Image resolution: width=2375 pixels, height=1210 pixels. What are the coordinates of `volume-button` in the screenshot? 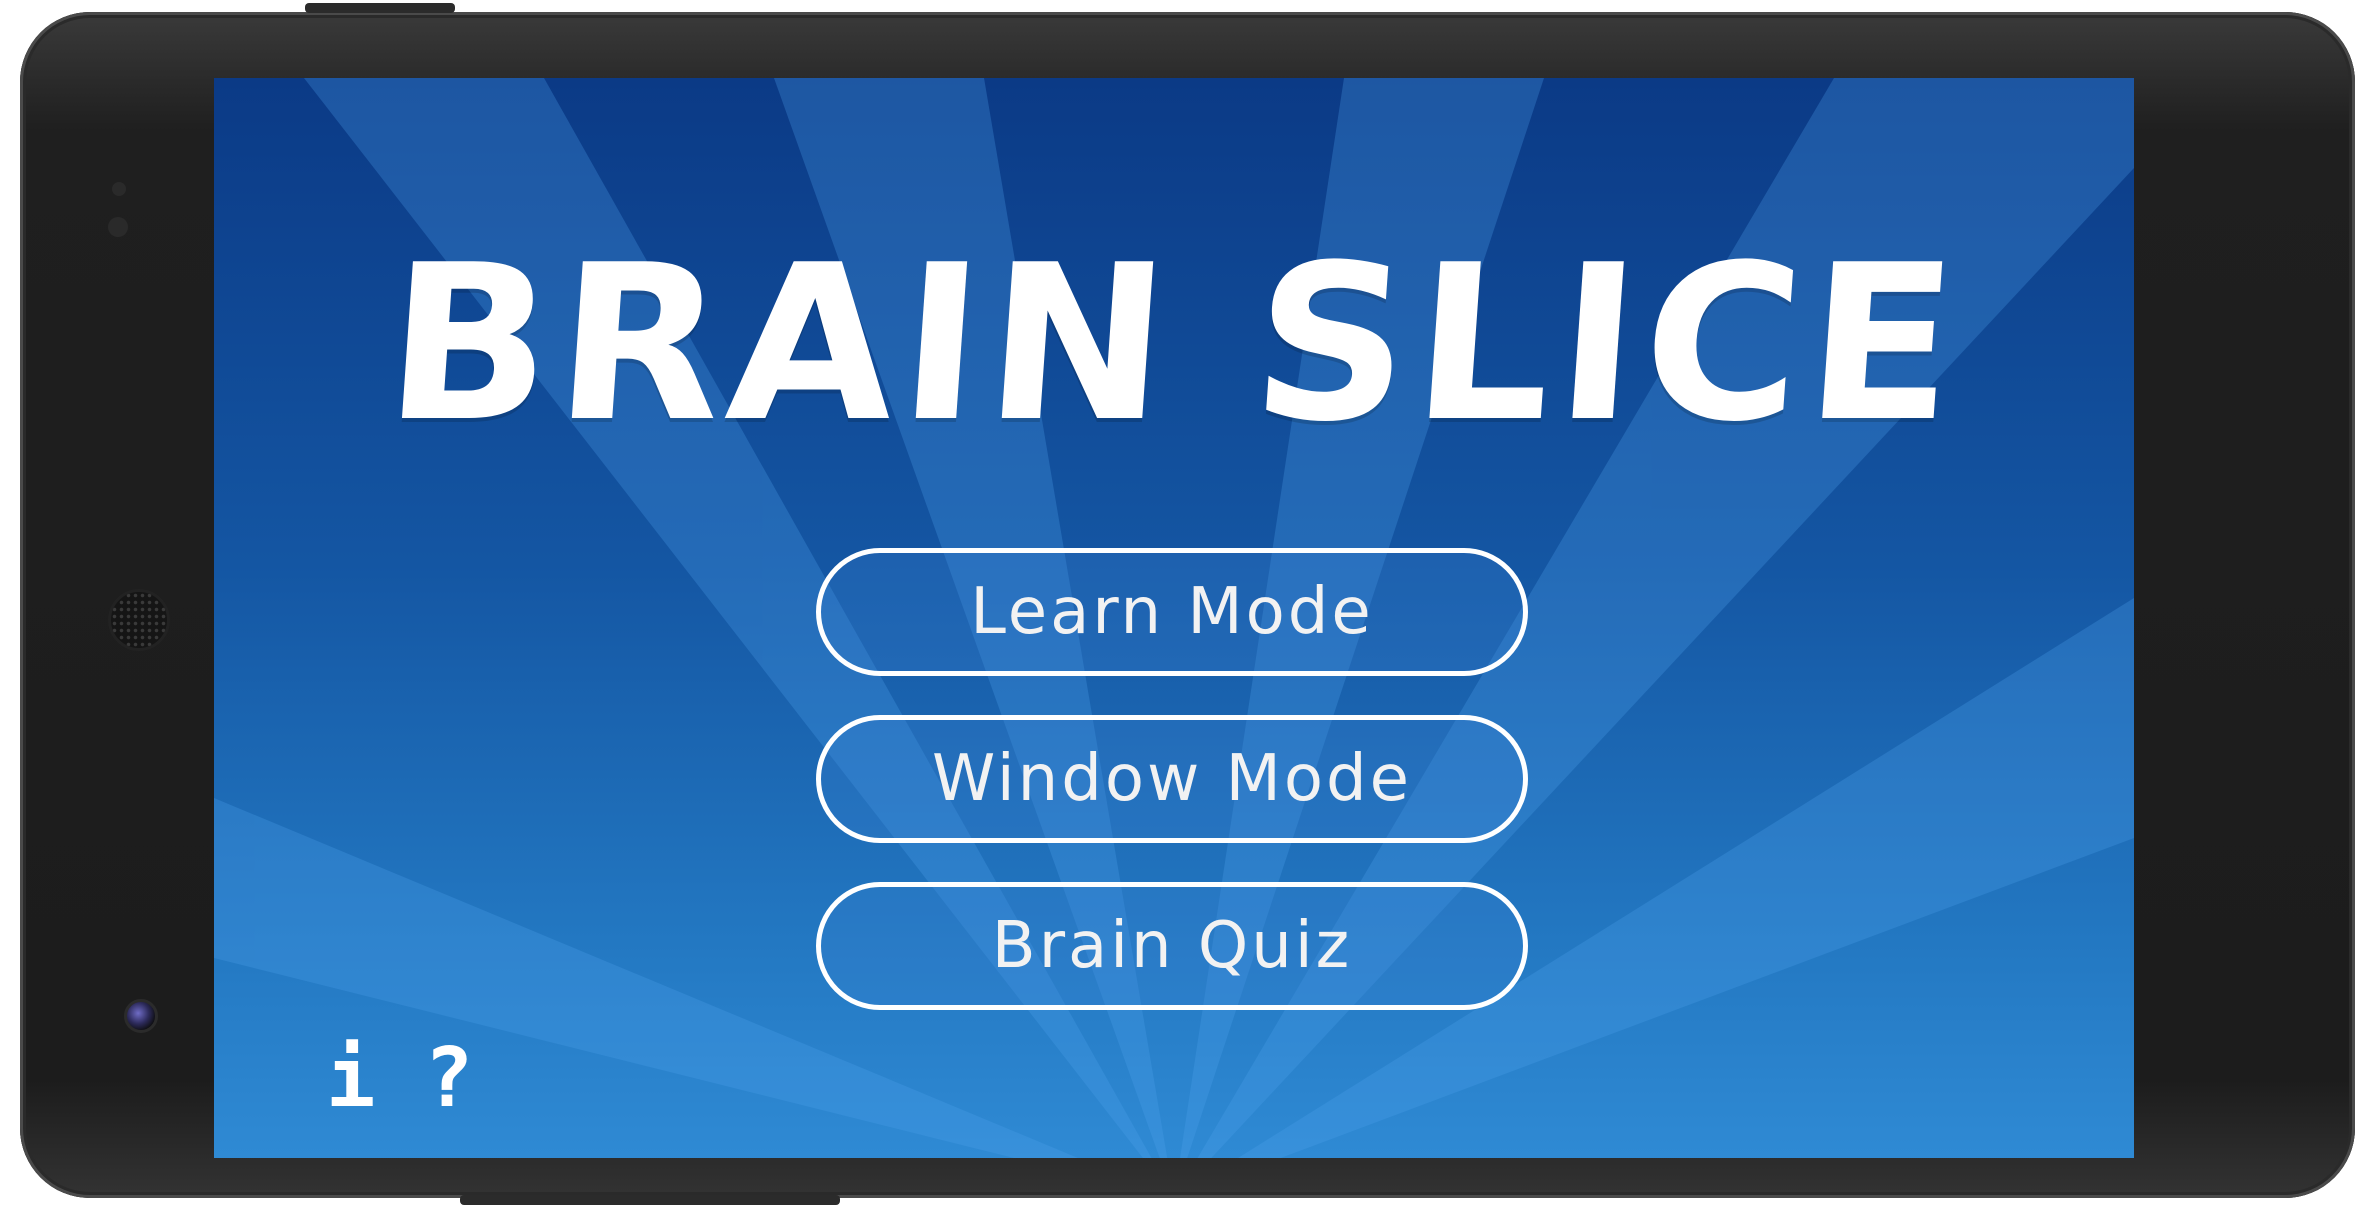 It's located at (650, 1200).